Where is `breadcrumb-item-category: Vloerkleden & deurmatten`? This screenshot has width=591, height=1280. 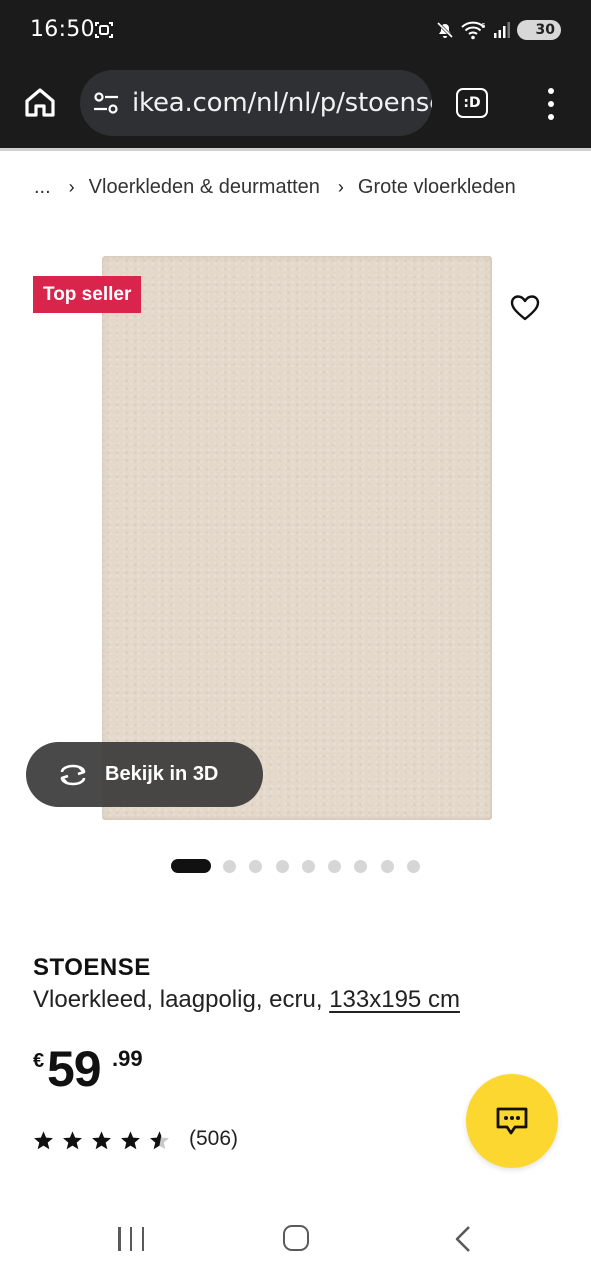
breadcrumb-item-category: Vloerkleden & deurmatten is located at coordinates (204, 187).